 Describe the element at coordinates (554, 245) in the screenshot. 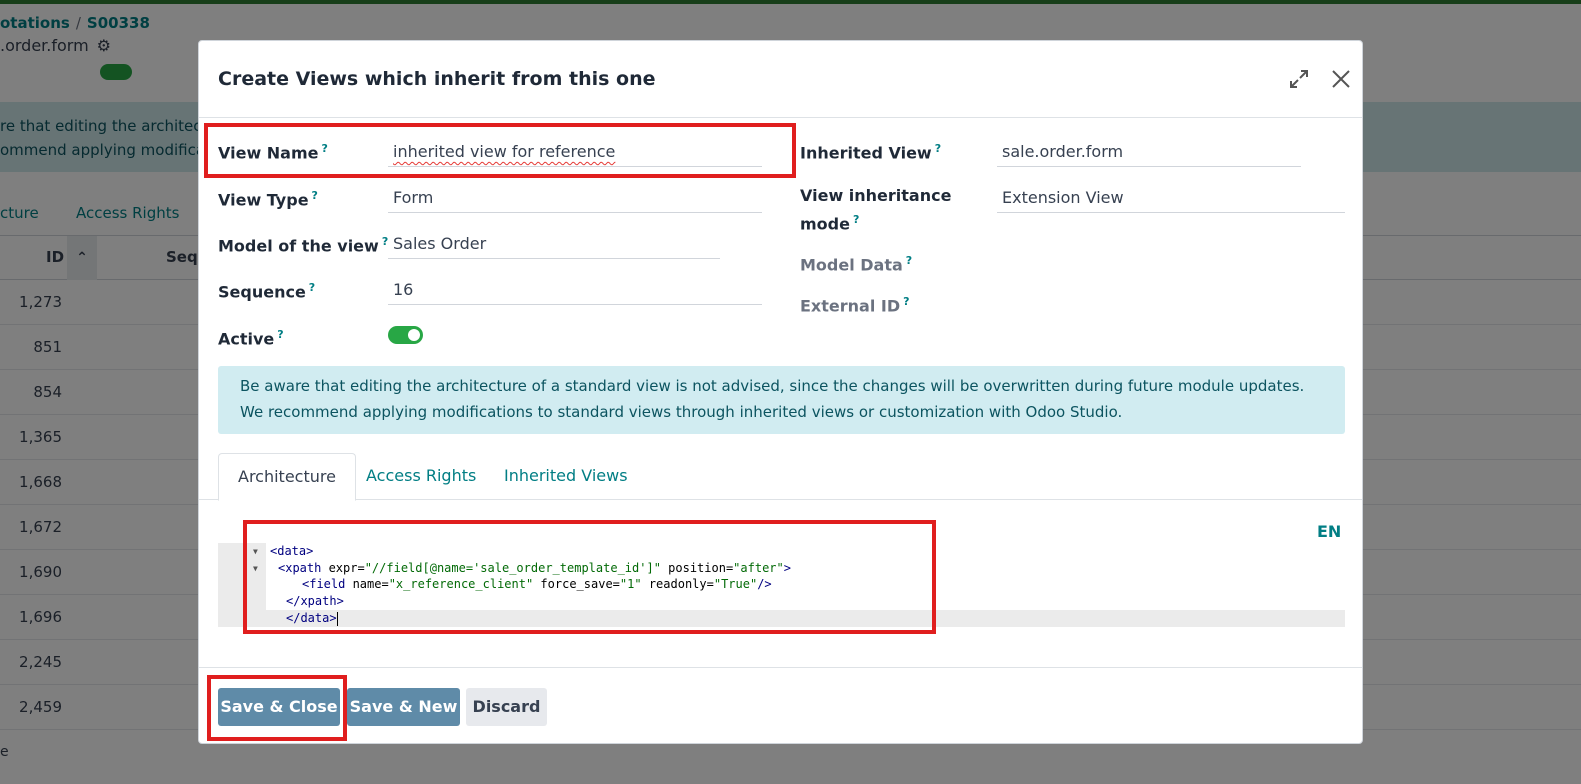

I see `model-field: Sales Order` at that location.